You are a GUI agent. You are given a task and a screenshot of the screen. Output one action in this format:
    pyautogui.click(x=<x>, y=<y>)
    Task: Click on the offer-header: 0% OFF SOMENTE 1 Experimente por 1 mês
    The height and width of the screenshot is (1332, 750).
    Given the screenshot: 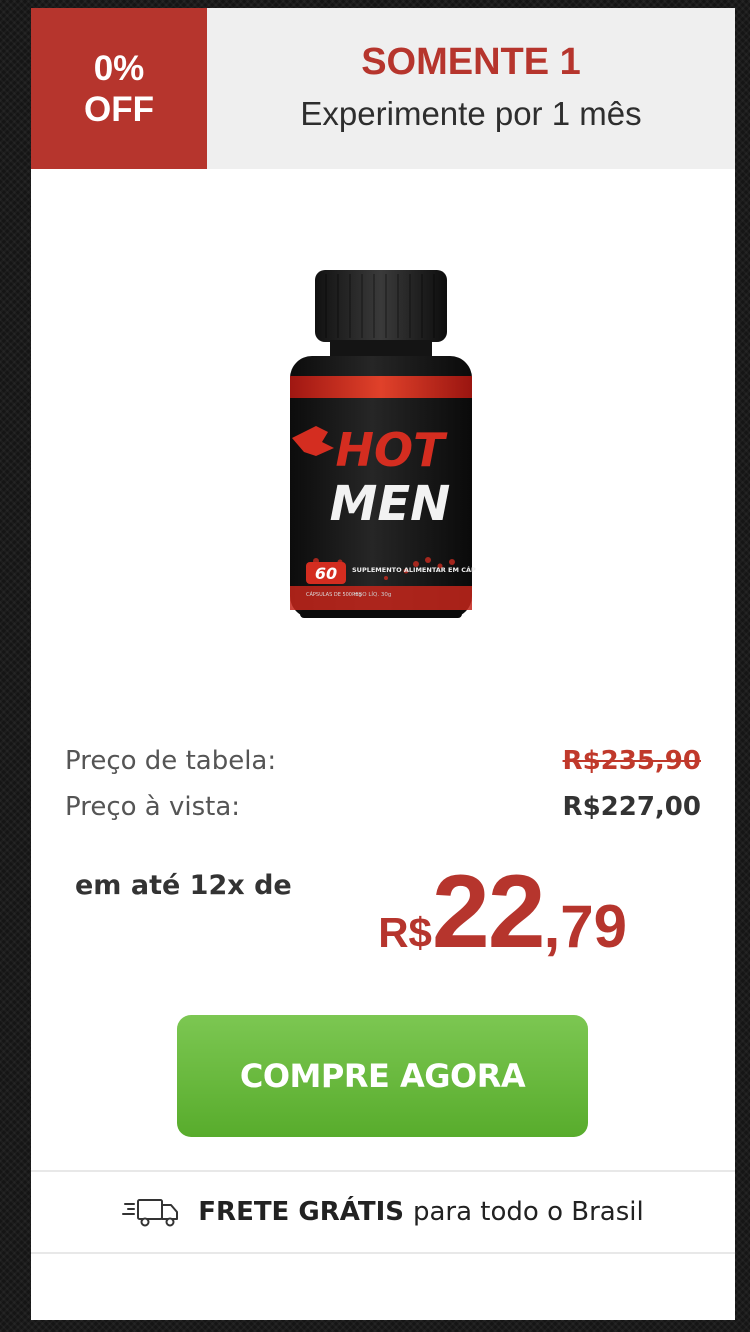 What is the action you would take?
    pyautogui.click(x=383, y=88)
    